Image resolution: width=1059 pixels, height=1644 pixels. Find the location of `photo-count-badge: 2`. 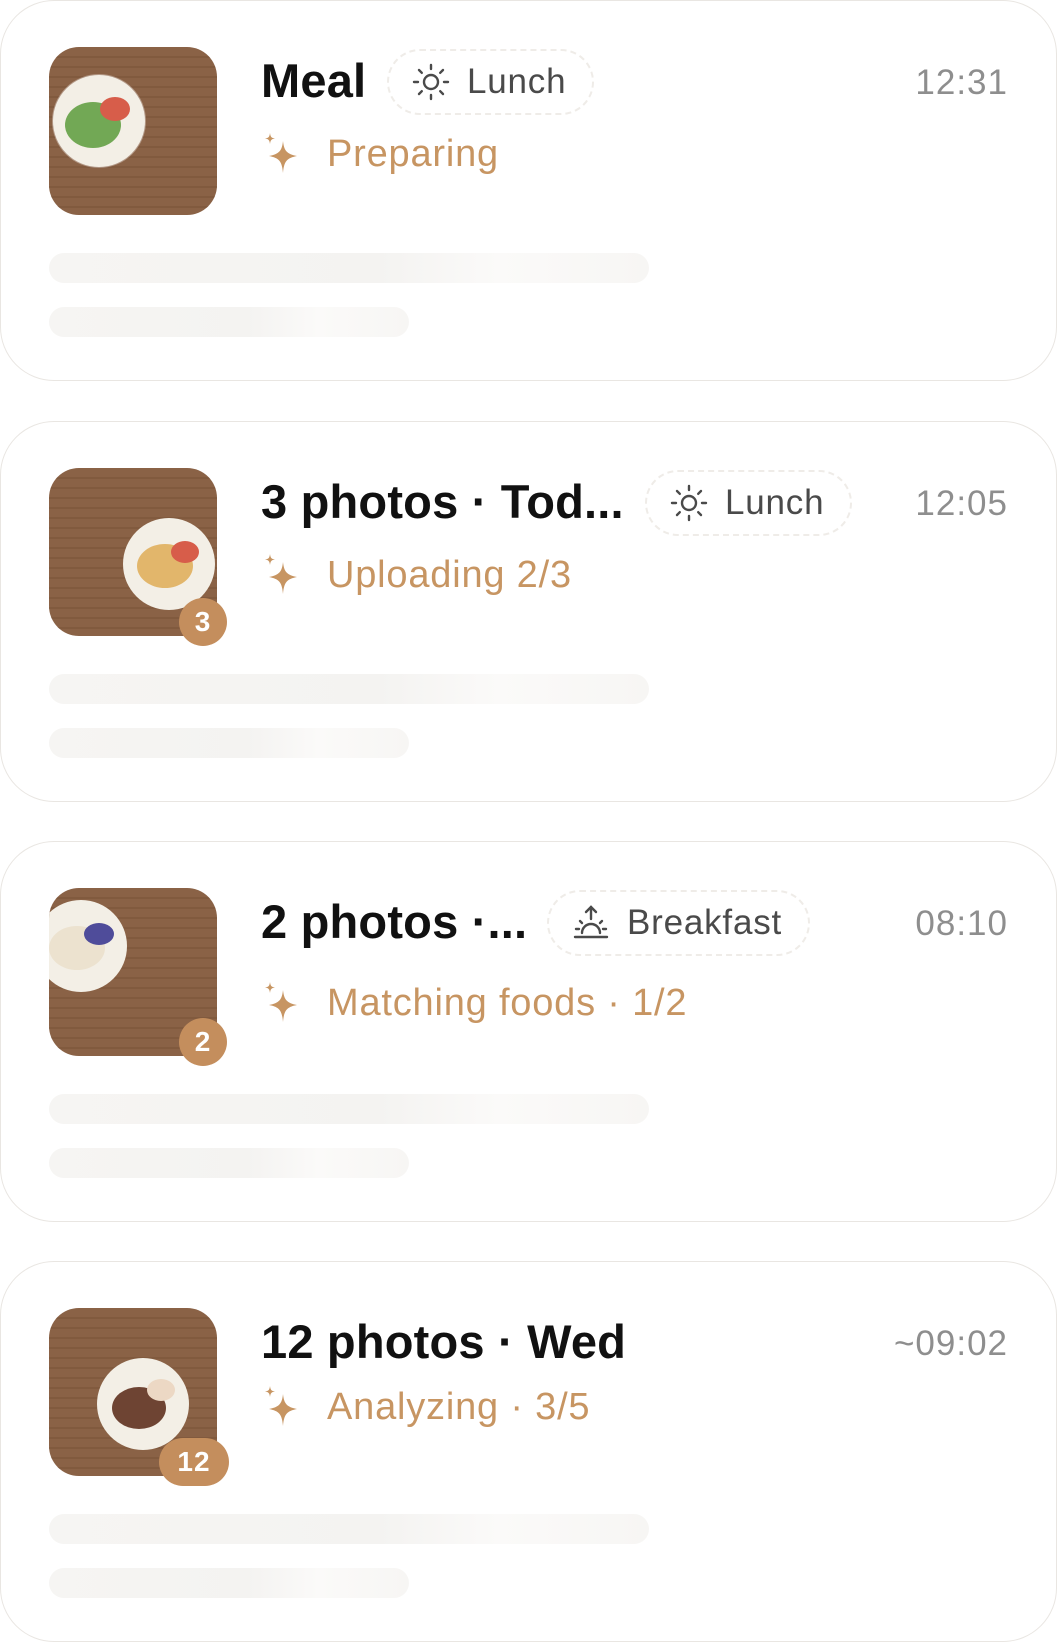

photo-count-badge: 2 is located at coordinates (203, 1042).